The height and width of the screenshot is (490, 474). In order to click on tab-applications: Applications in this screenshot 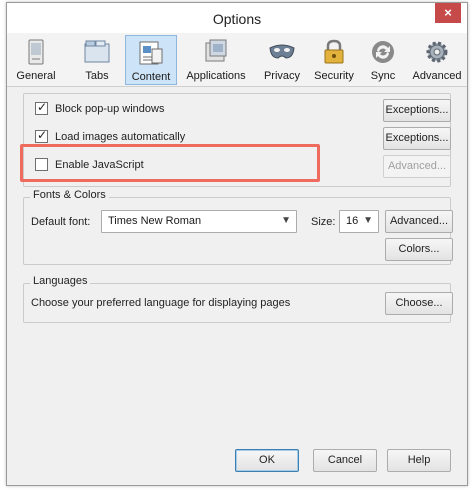, I will do `click(216, 60)`.